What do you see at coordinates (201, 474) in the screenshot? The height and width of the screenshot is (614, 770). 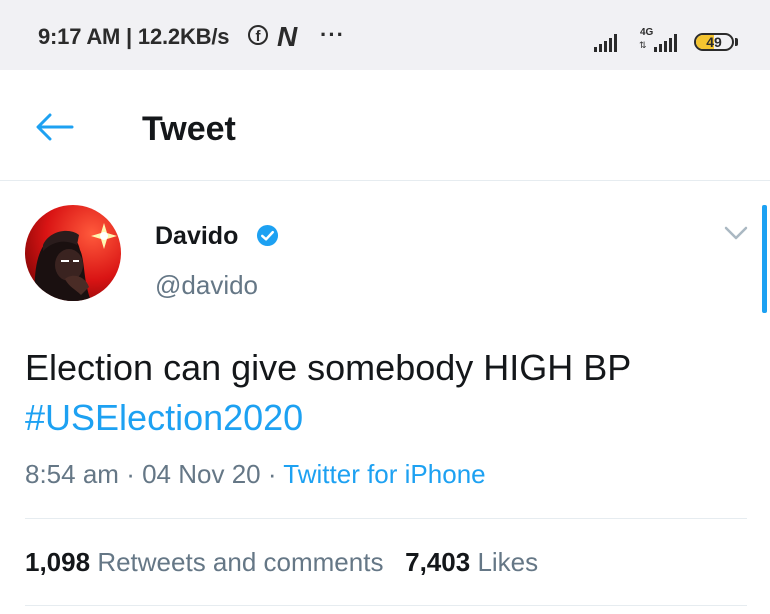 I see `tweet-date: 04 Nov 20` at bounding box center [201, 474].